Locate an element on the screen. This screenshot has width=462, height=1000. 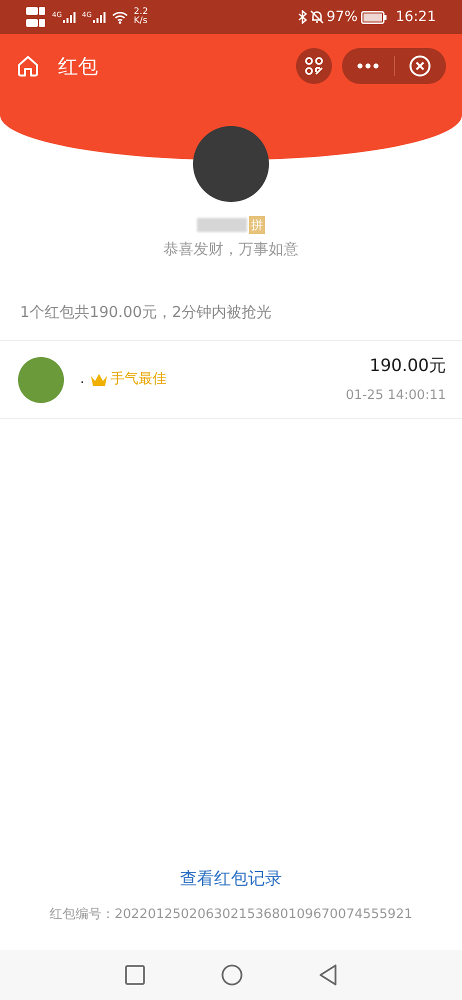
scan-icon is located at coordinates (314, 66).